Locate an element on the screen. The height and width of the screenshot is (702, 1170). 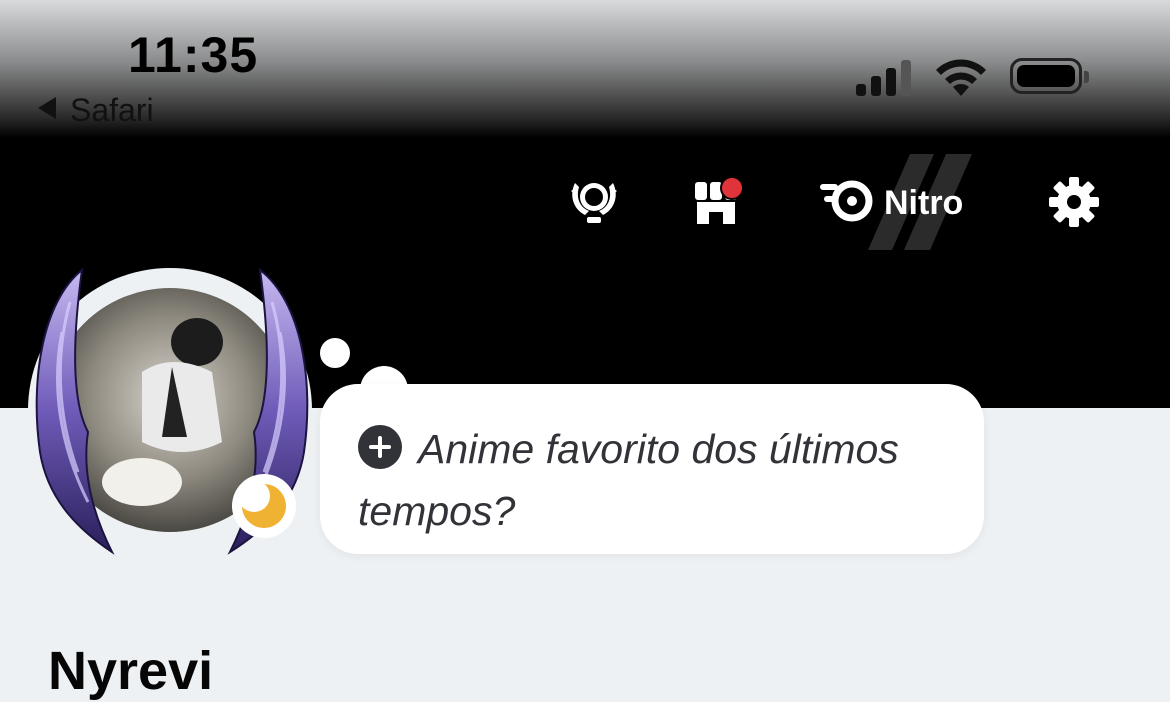
nitro-button: Nitro is located at coordinates (899, 202).